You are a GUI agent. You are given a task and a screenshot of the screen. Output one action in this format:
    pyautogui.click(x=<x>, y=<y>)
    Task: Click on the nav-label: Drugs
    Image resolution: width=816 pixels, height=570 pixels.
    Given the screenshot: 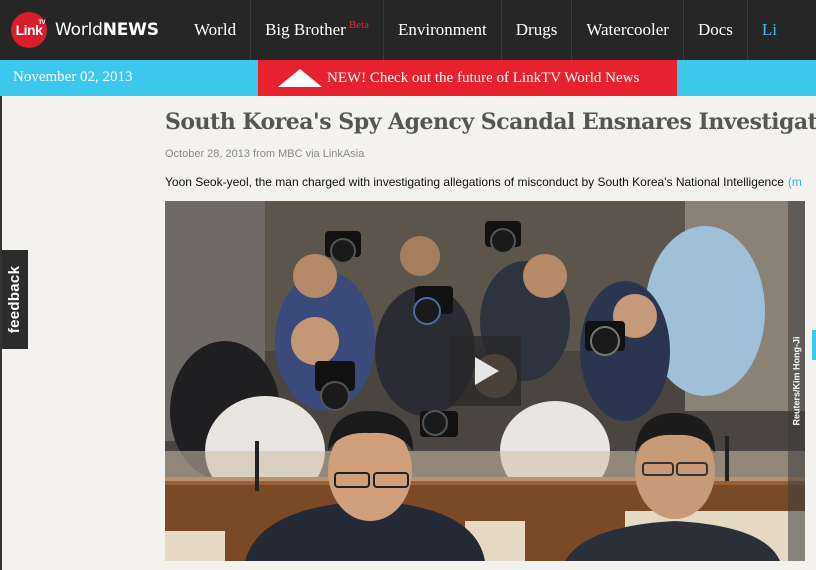 What is the action you would take?
    pyautogui.click(x=536, y=29)
    